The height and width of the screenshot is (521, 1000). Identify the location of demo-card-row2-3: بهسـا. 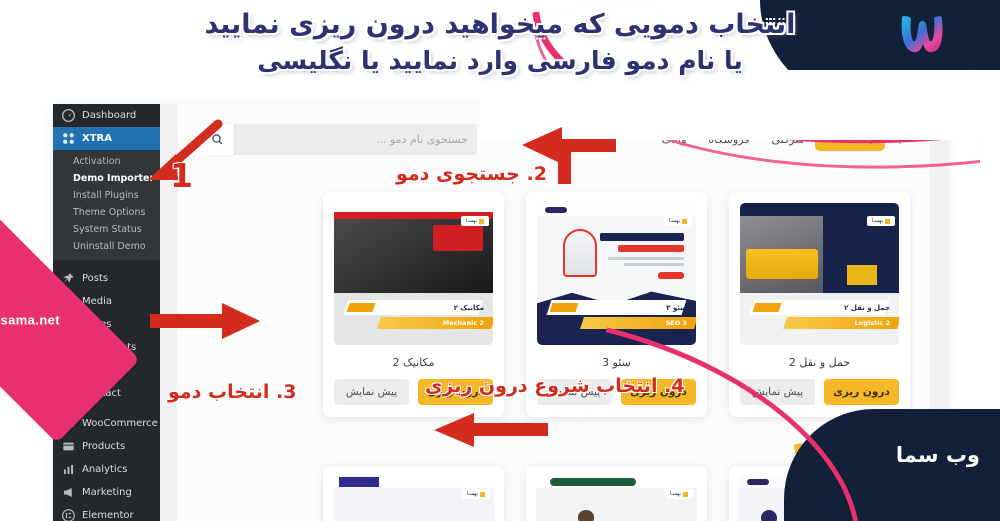
(413, 493).